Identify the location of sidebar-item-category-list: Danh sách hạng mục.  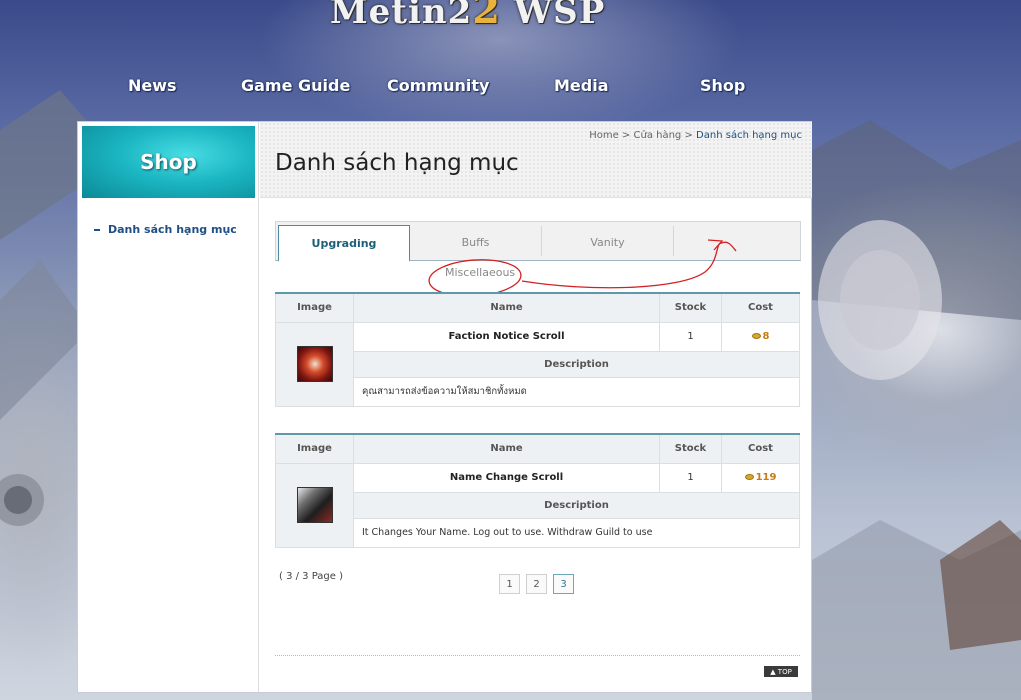
(165, 229).